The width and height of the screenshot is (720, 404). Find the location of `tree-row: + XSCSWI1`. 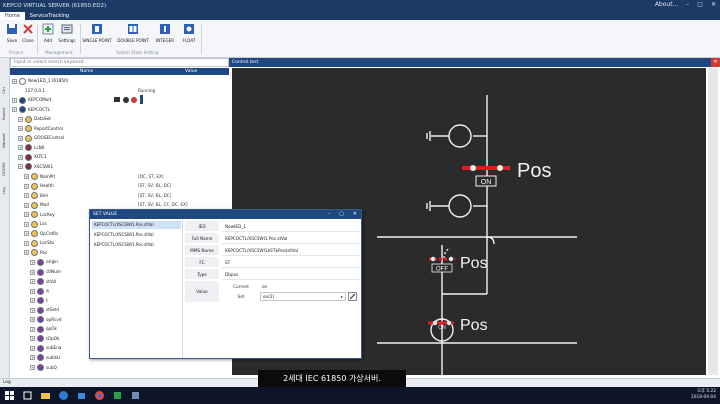

tree-row: + XSCSWI1 is located at coordinates (119, 167).